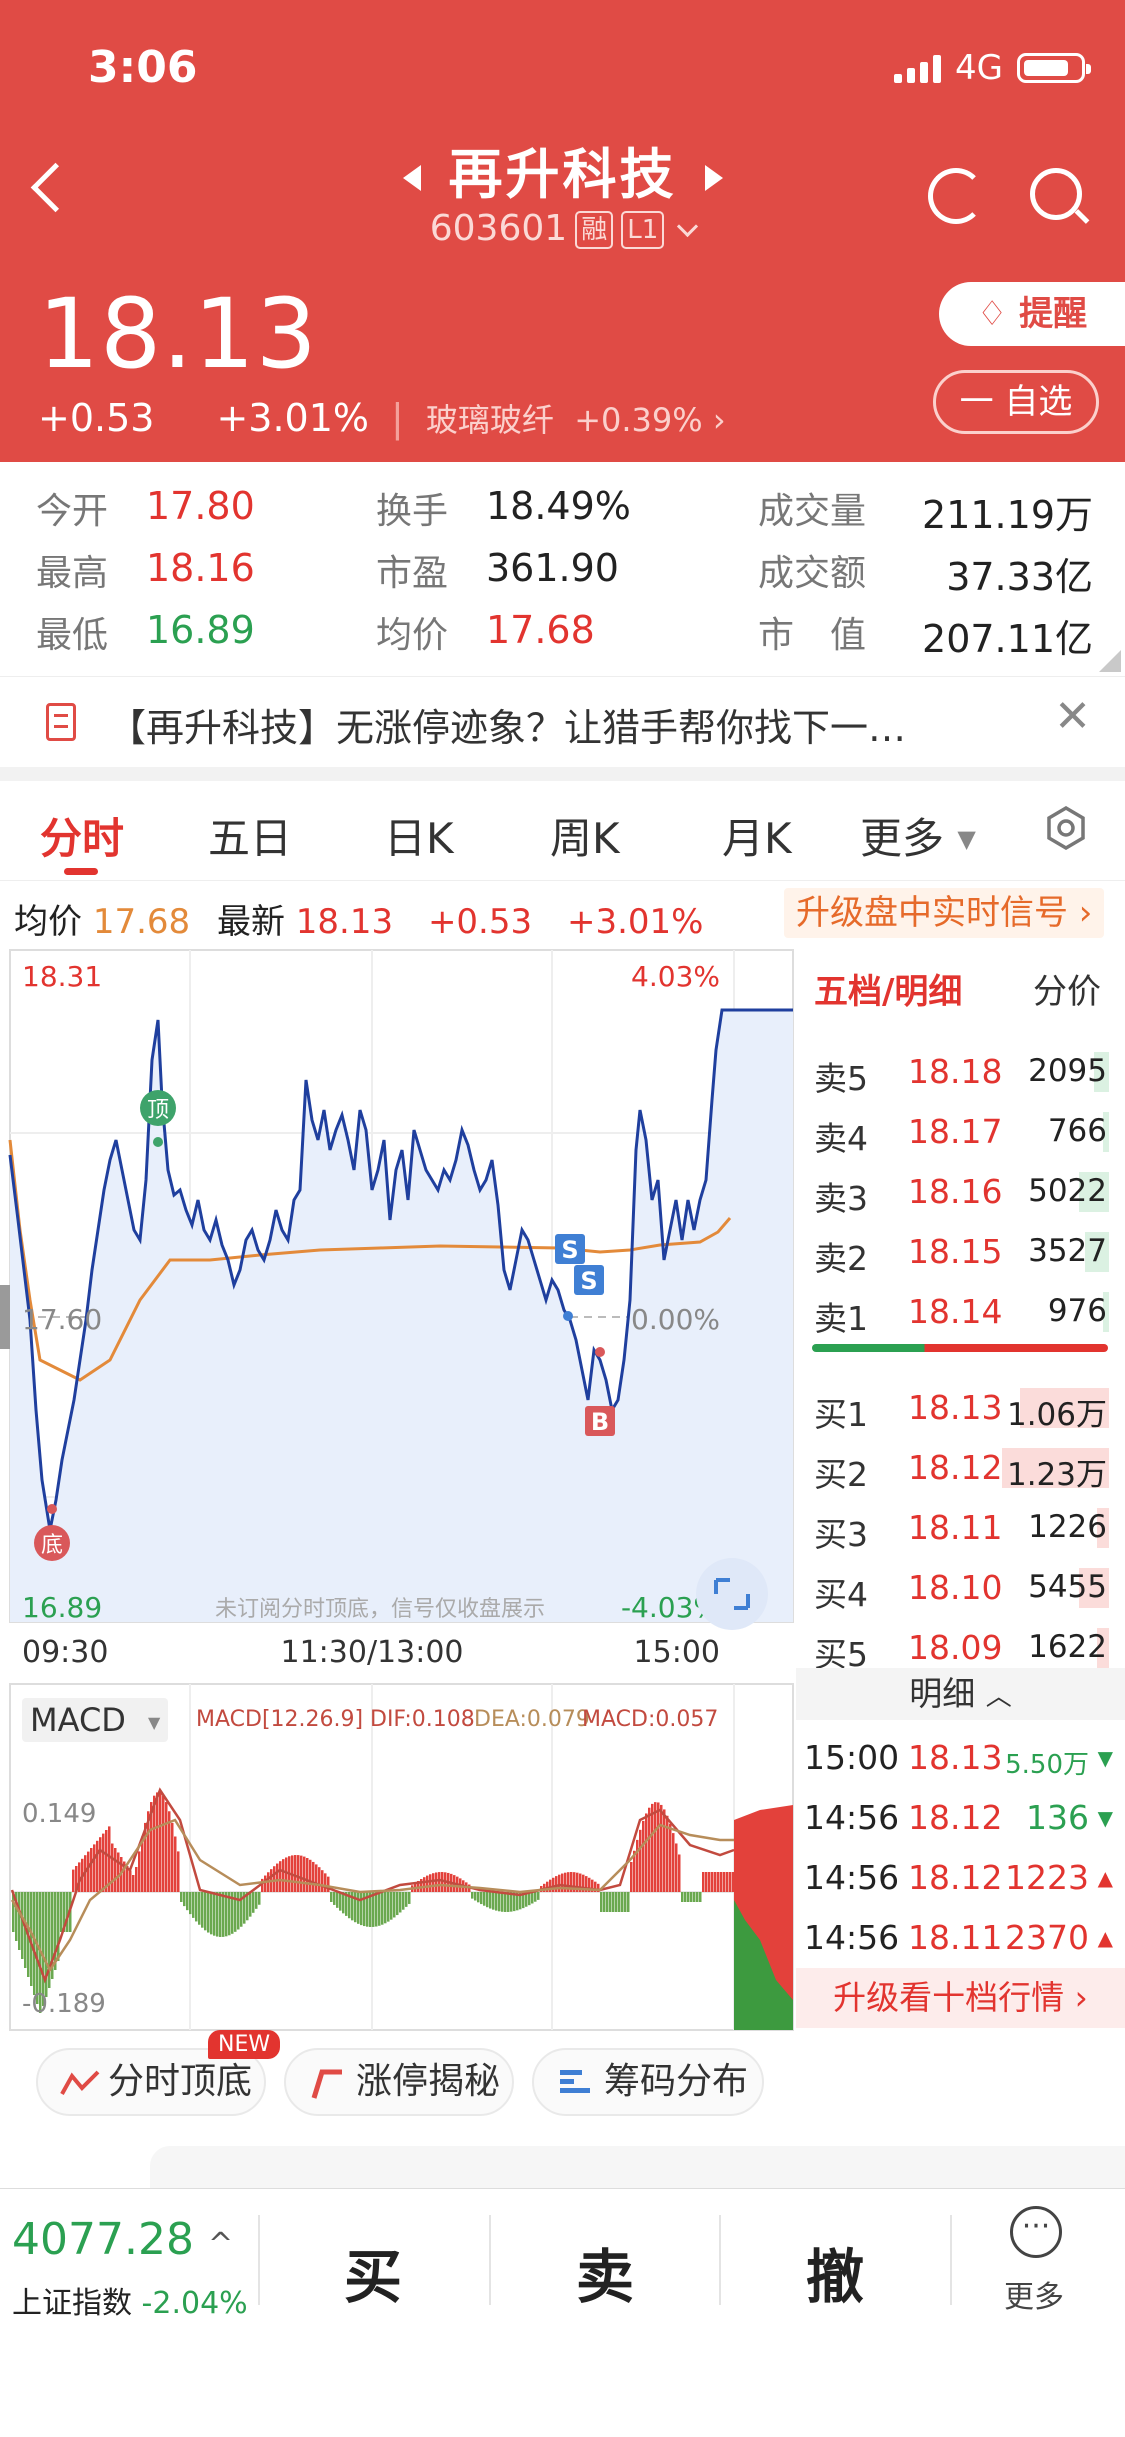 Image resolution: width=1125 pixels, height=2437 pixels. Describe the element at coordinates (1110, 661) in the screenshot. I see `expand-corner-icon` at that location.